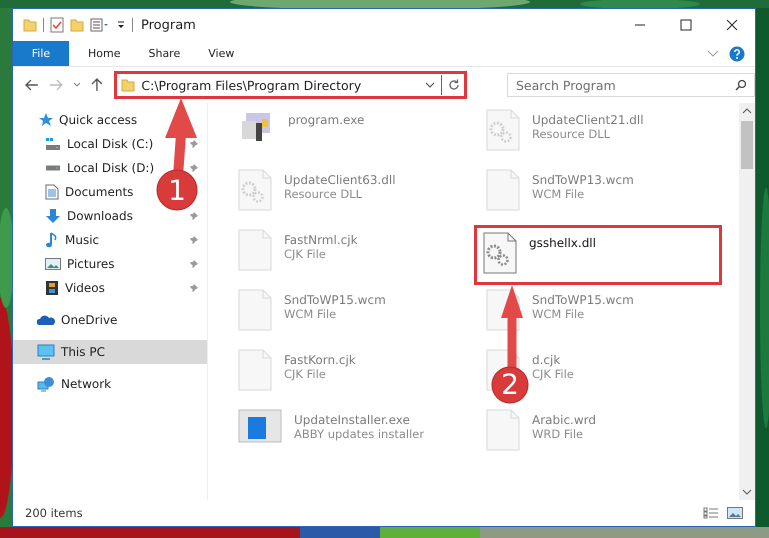  Describe the element at coordinates (290, 85) in the screenshot. I see `address-field: C:\Program Files\Program Directory` at that location.